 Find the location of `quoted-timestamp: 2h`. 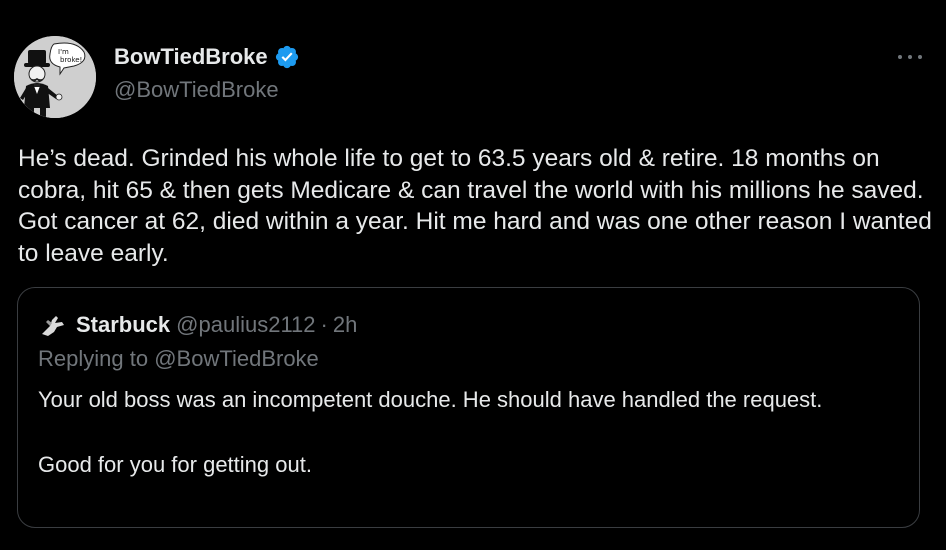

quoted-timestamp: 2h is located at coordinates (345, 325).